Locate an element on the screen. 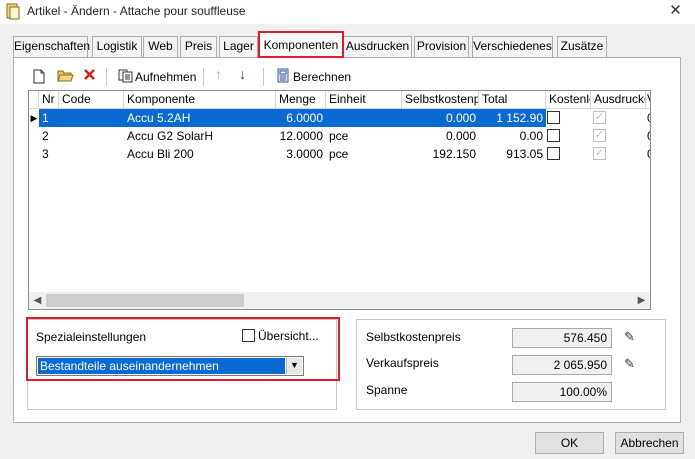  cell-komponente: Accu Bli 200 is located at coordinates (160, 154).